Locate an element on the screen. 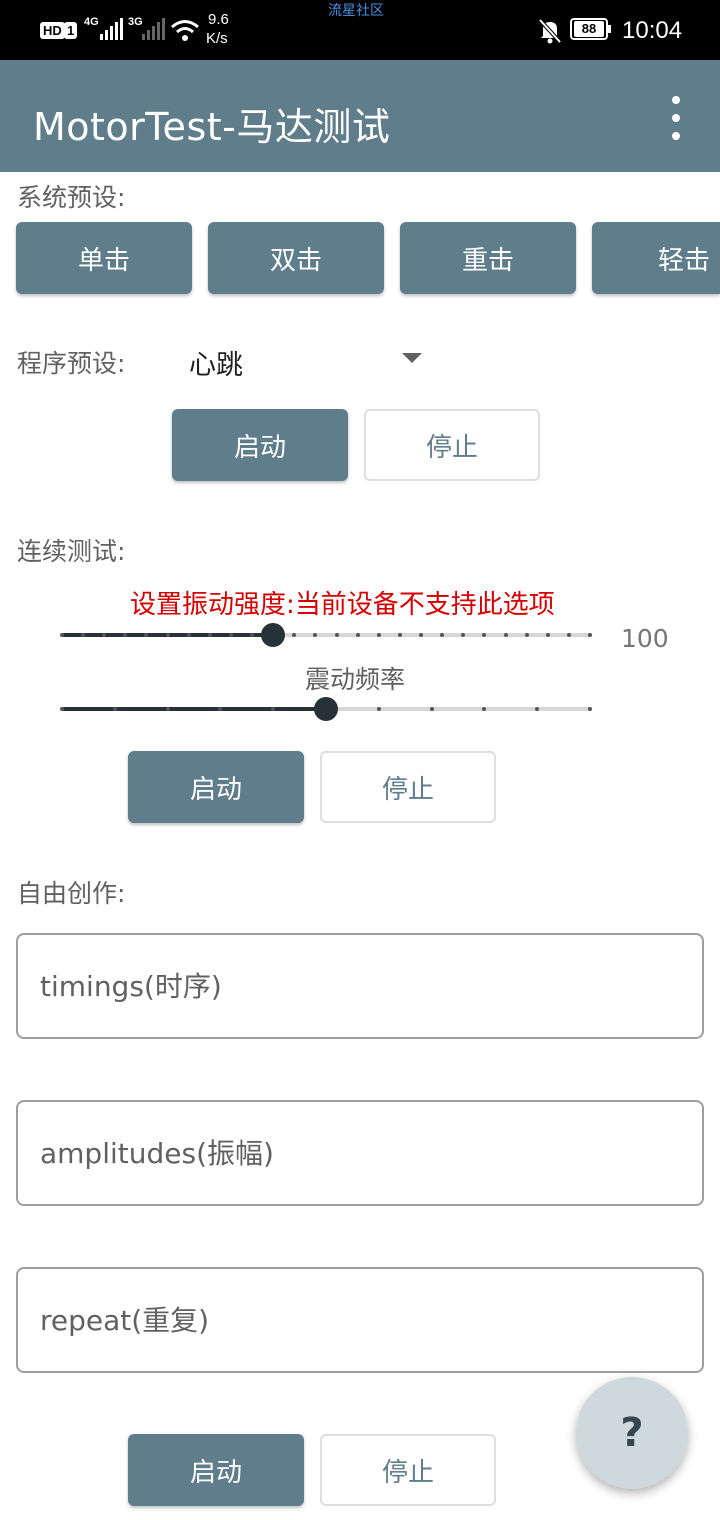 This screenshot has height=1520, width=720. dropdown-arrow-icon is located at coordinates (412, 358).